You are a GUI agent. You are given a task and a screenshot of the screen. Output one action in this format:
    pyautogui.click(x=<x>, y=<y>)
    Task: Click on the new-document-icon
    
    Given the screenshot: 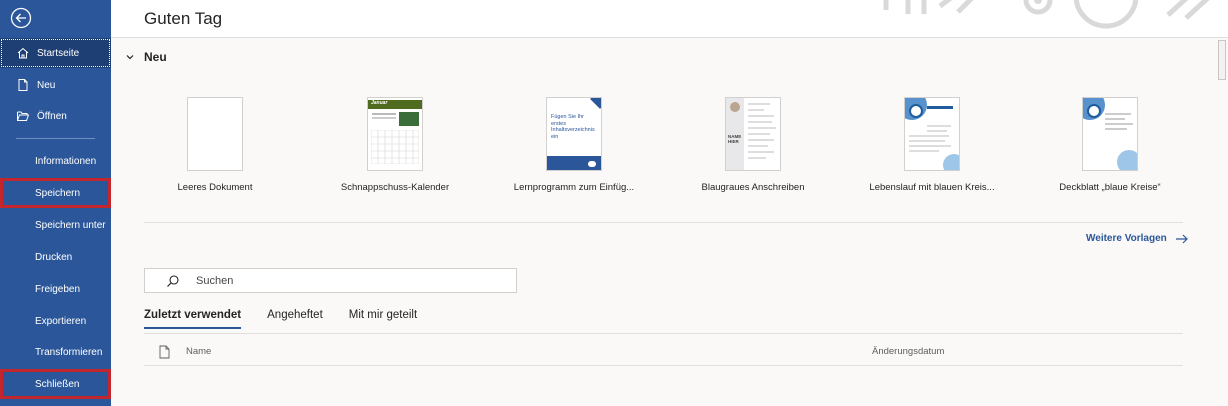 What is the action you would take?
    pyautogui.click(x=23, y=85)
    